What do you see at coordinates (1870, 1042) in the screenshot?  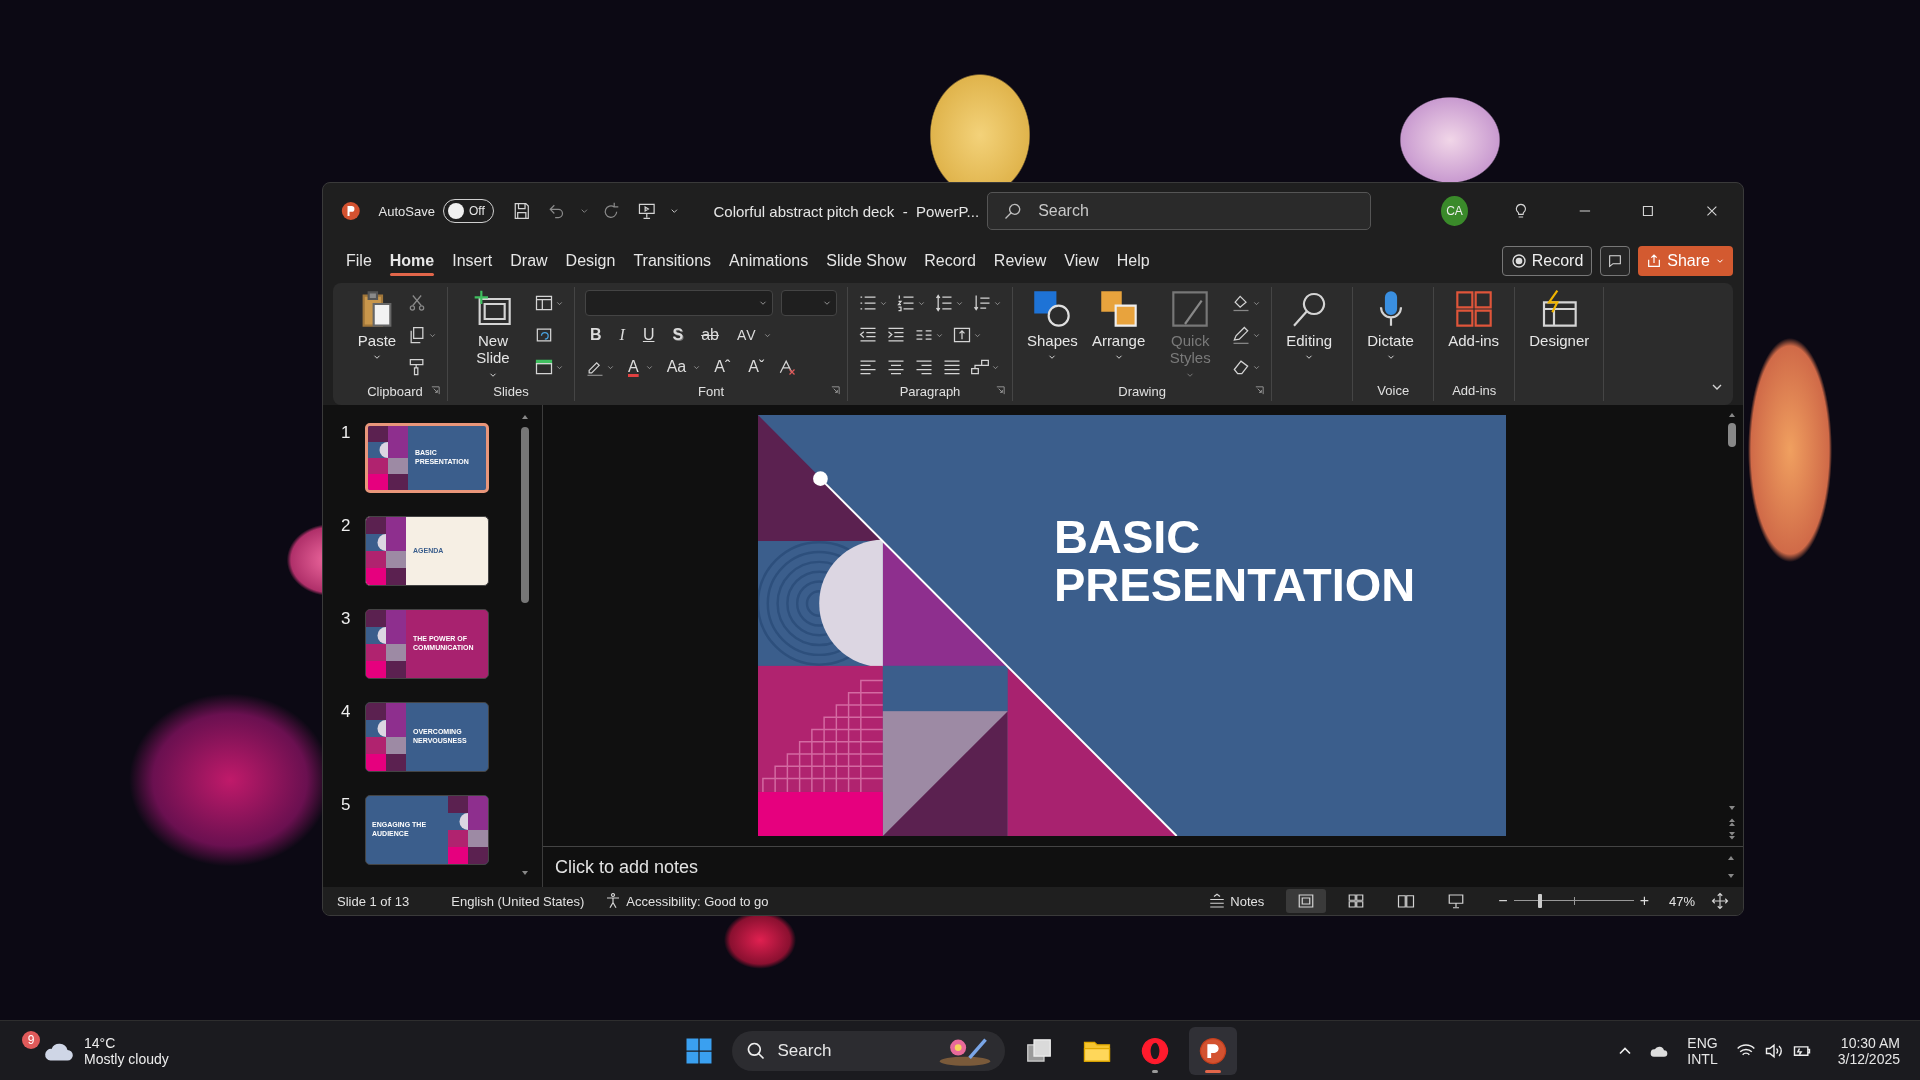 I see `clock-time: 10:30 AM` at bounding box center [1870, 1042].